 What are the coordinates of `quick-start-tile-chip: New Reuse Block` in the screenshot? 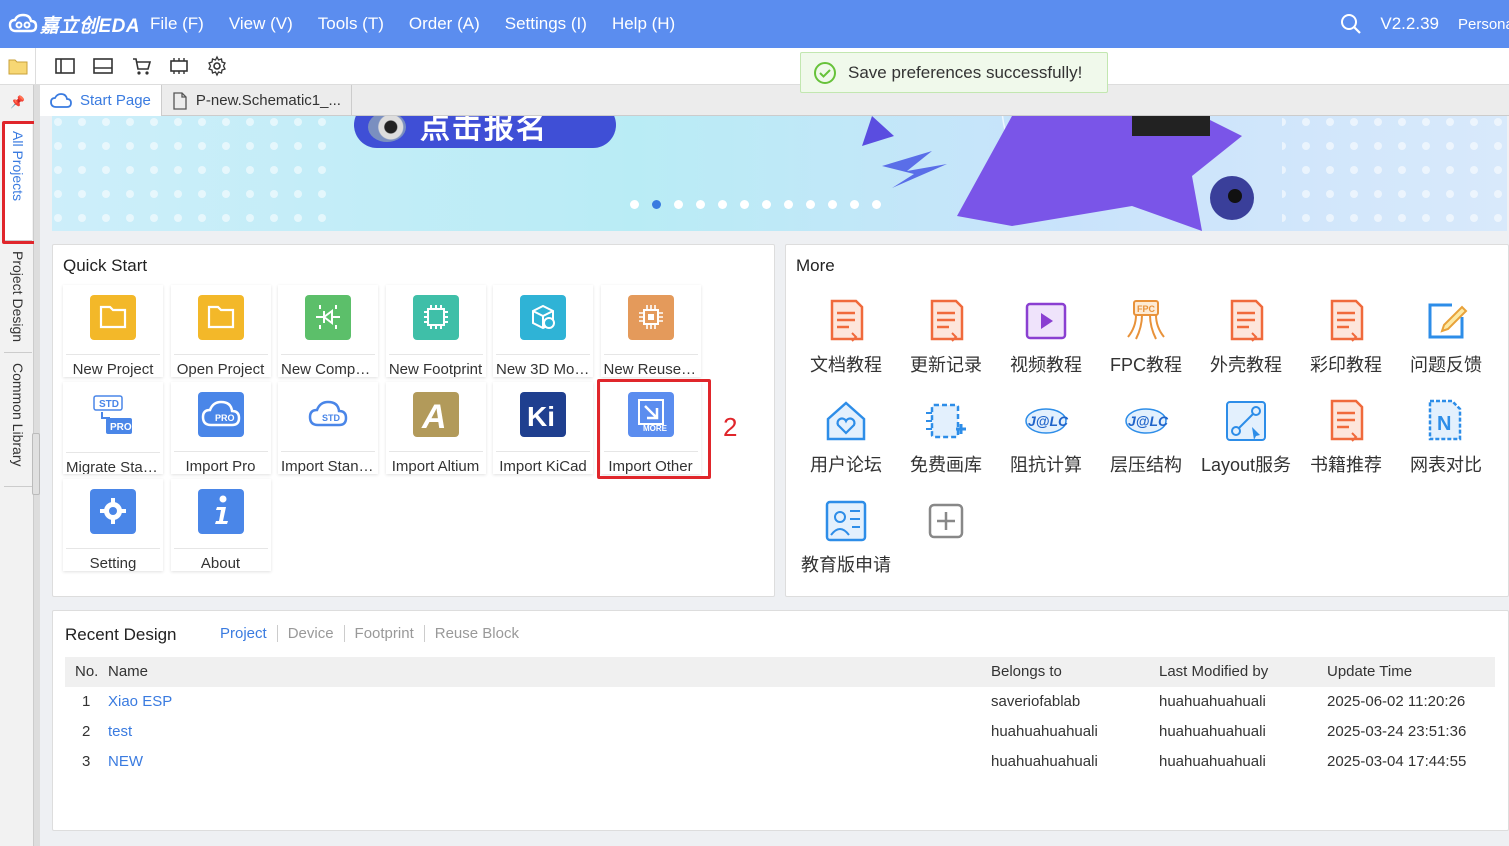 It's located at (650, 331).